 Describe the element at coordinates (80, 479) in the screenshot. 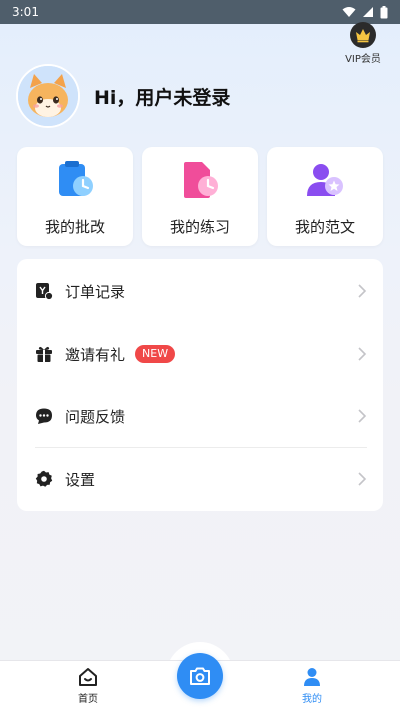

I see `menu-item-label: 设置` at that location.